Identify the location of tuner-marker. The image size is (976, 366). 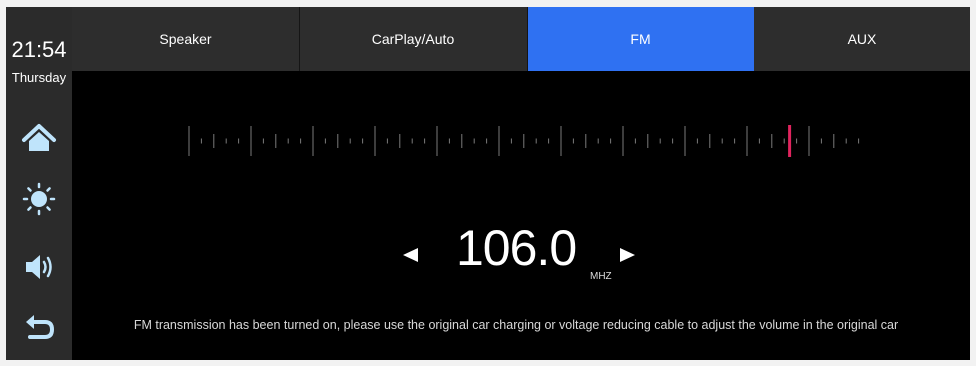
(790, 141).